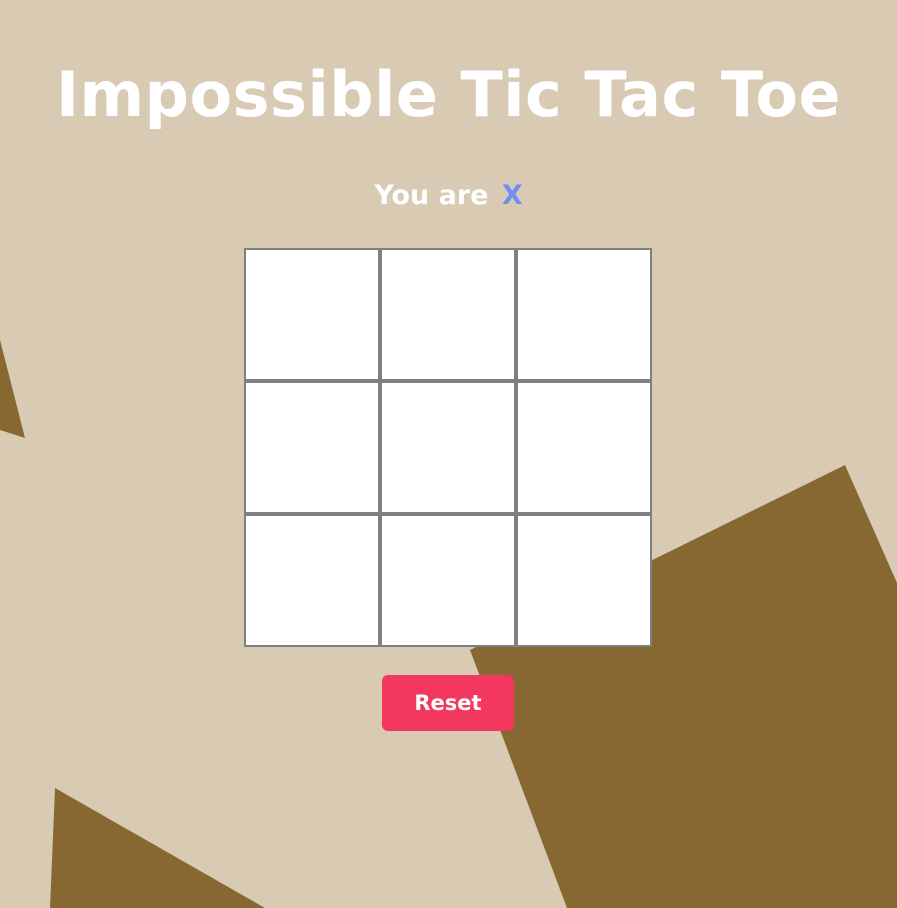 This screenshot has width=897, height=908. I want to click on background-shape-bottom-left, so click(157, 848).